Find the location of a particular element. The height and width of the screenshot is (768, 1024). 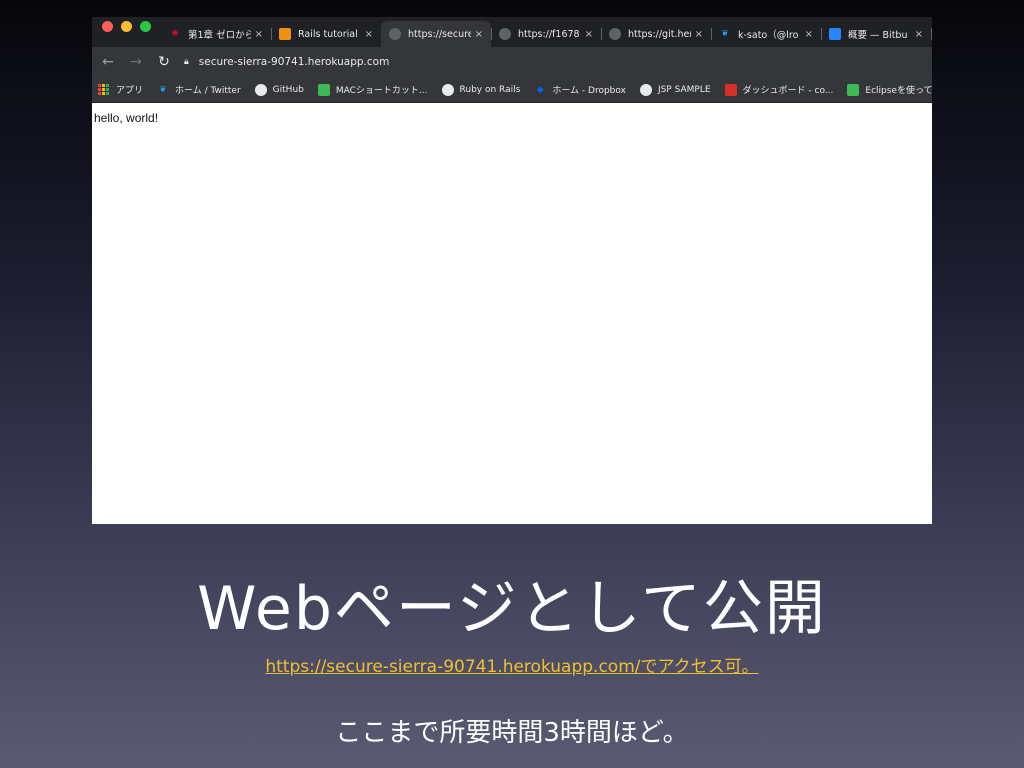

cube-orange-icon is located at coordinates (285, 34).